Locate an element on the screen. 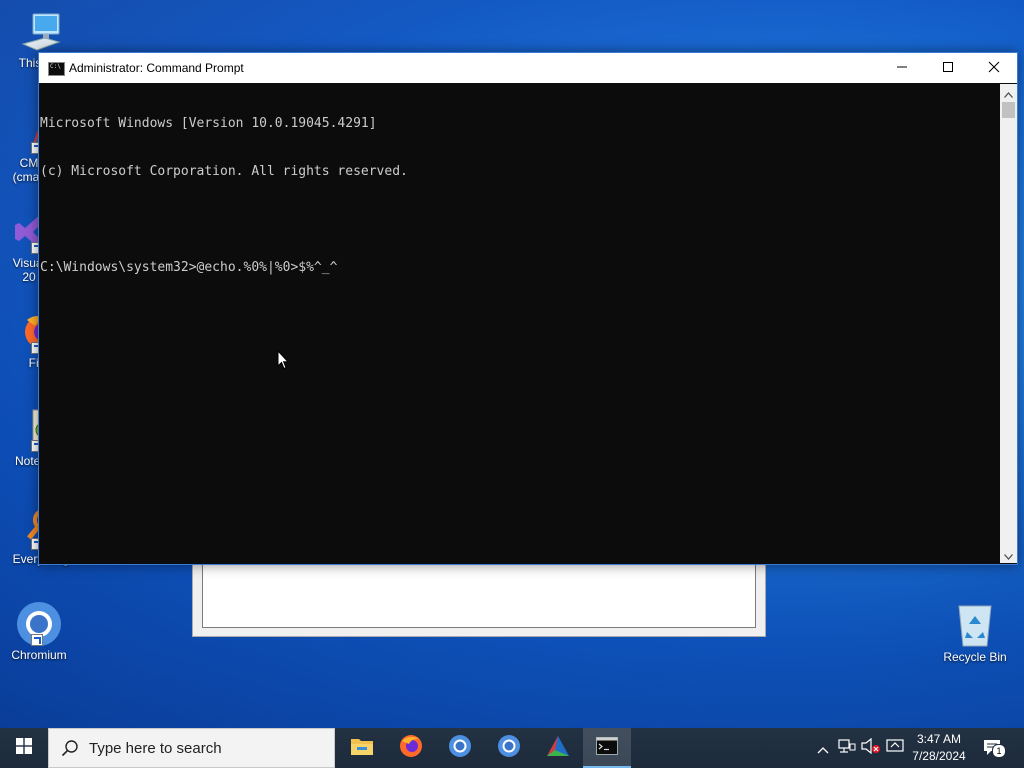 The image size is (1024, 768). desktop-icon-chromium: Chromium is located at coordinates (39, 631).